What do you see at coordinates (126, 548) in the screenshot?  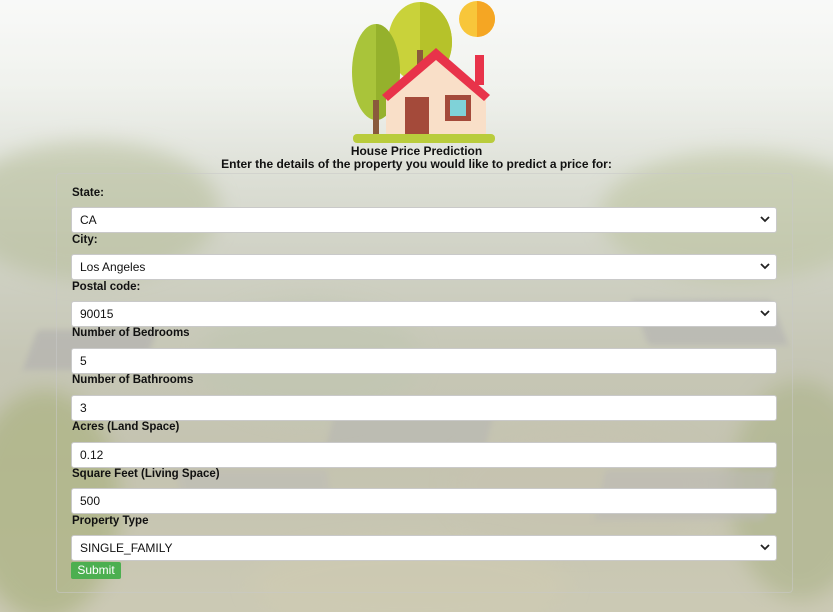 I see `property-type-value: SINGLE_FAMILY` at bounding box center [126, 548].